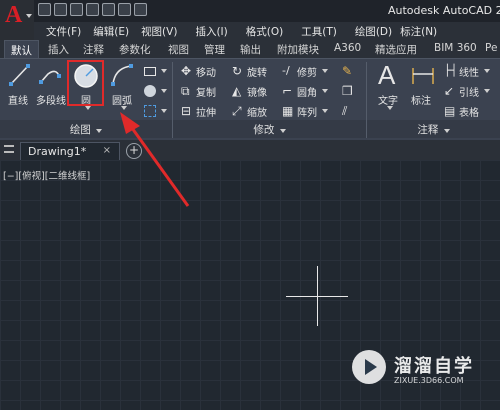  I want to click on tab-featured-apps: 精选应用, so click(396, 49).